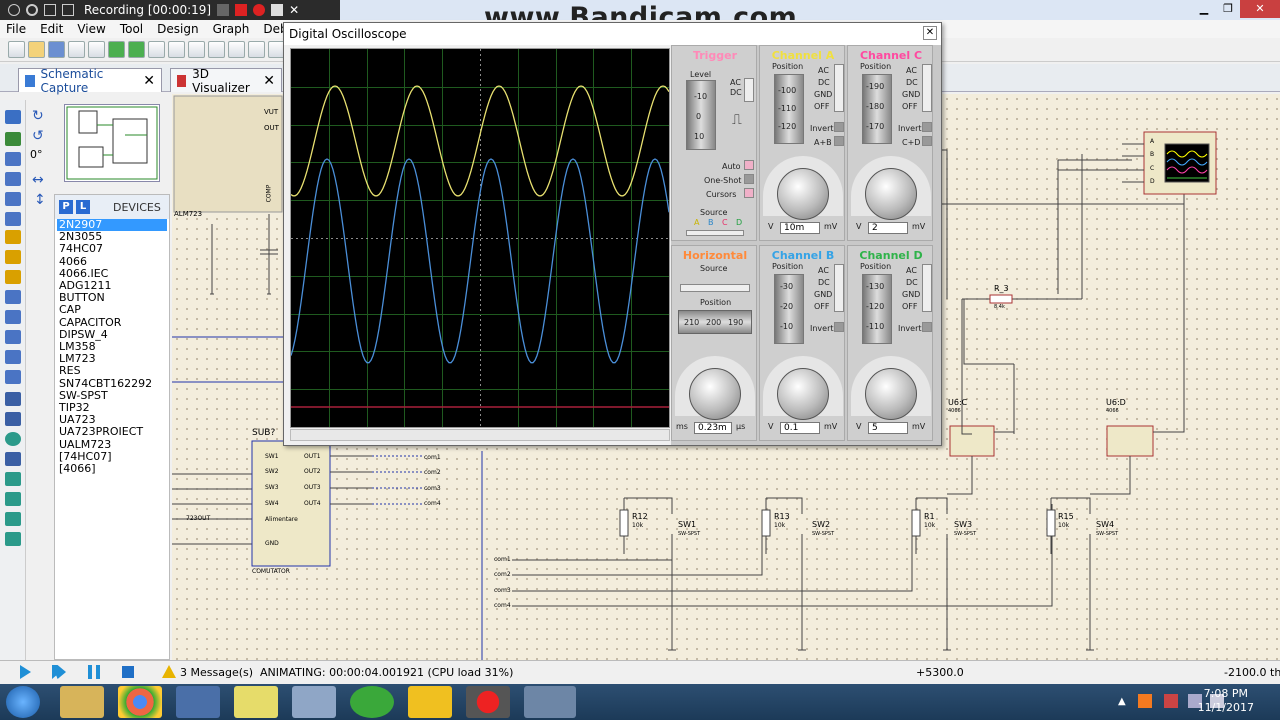 The image size is (1280, 720). I want to click on proteus-taskbar-icon, so click(430, 702).